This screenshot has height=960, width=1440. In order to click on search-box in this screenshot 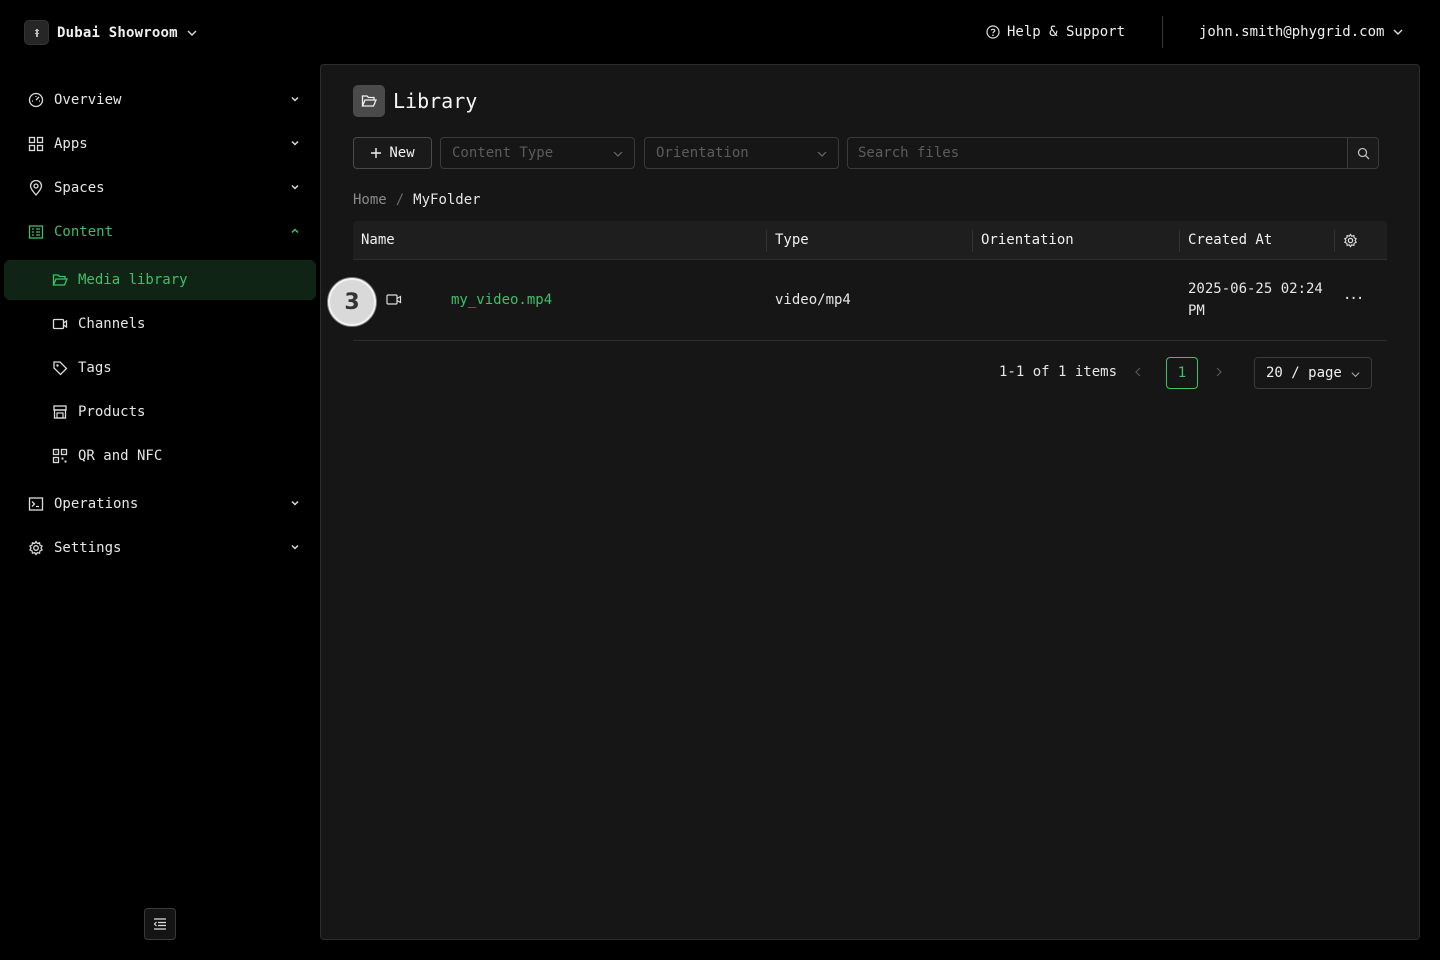, I will do `click(1113, 153)`.